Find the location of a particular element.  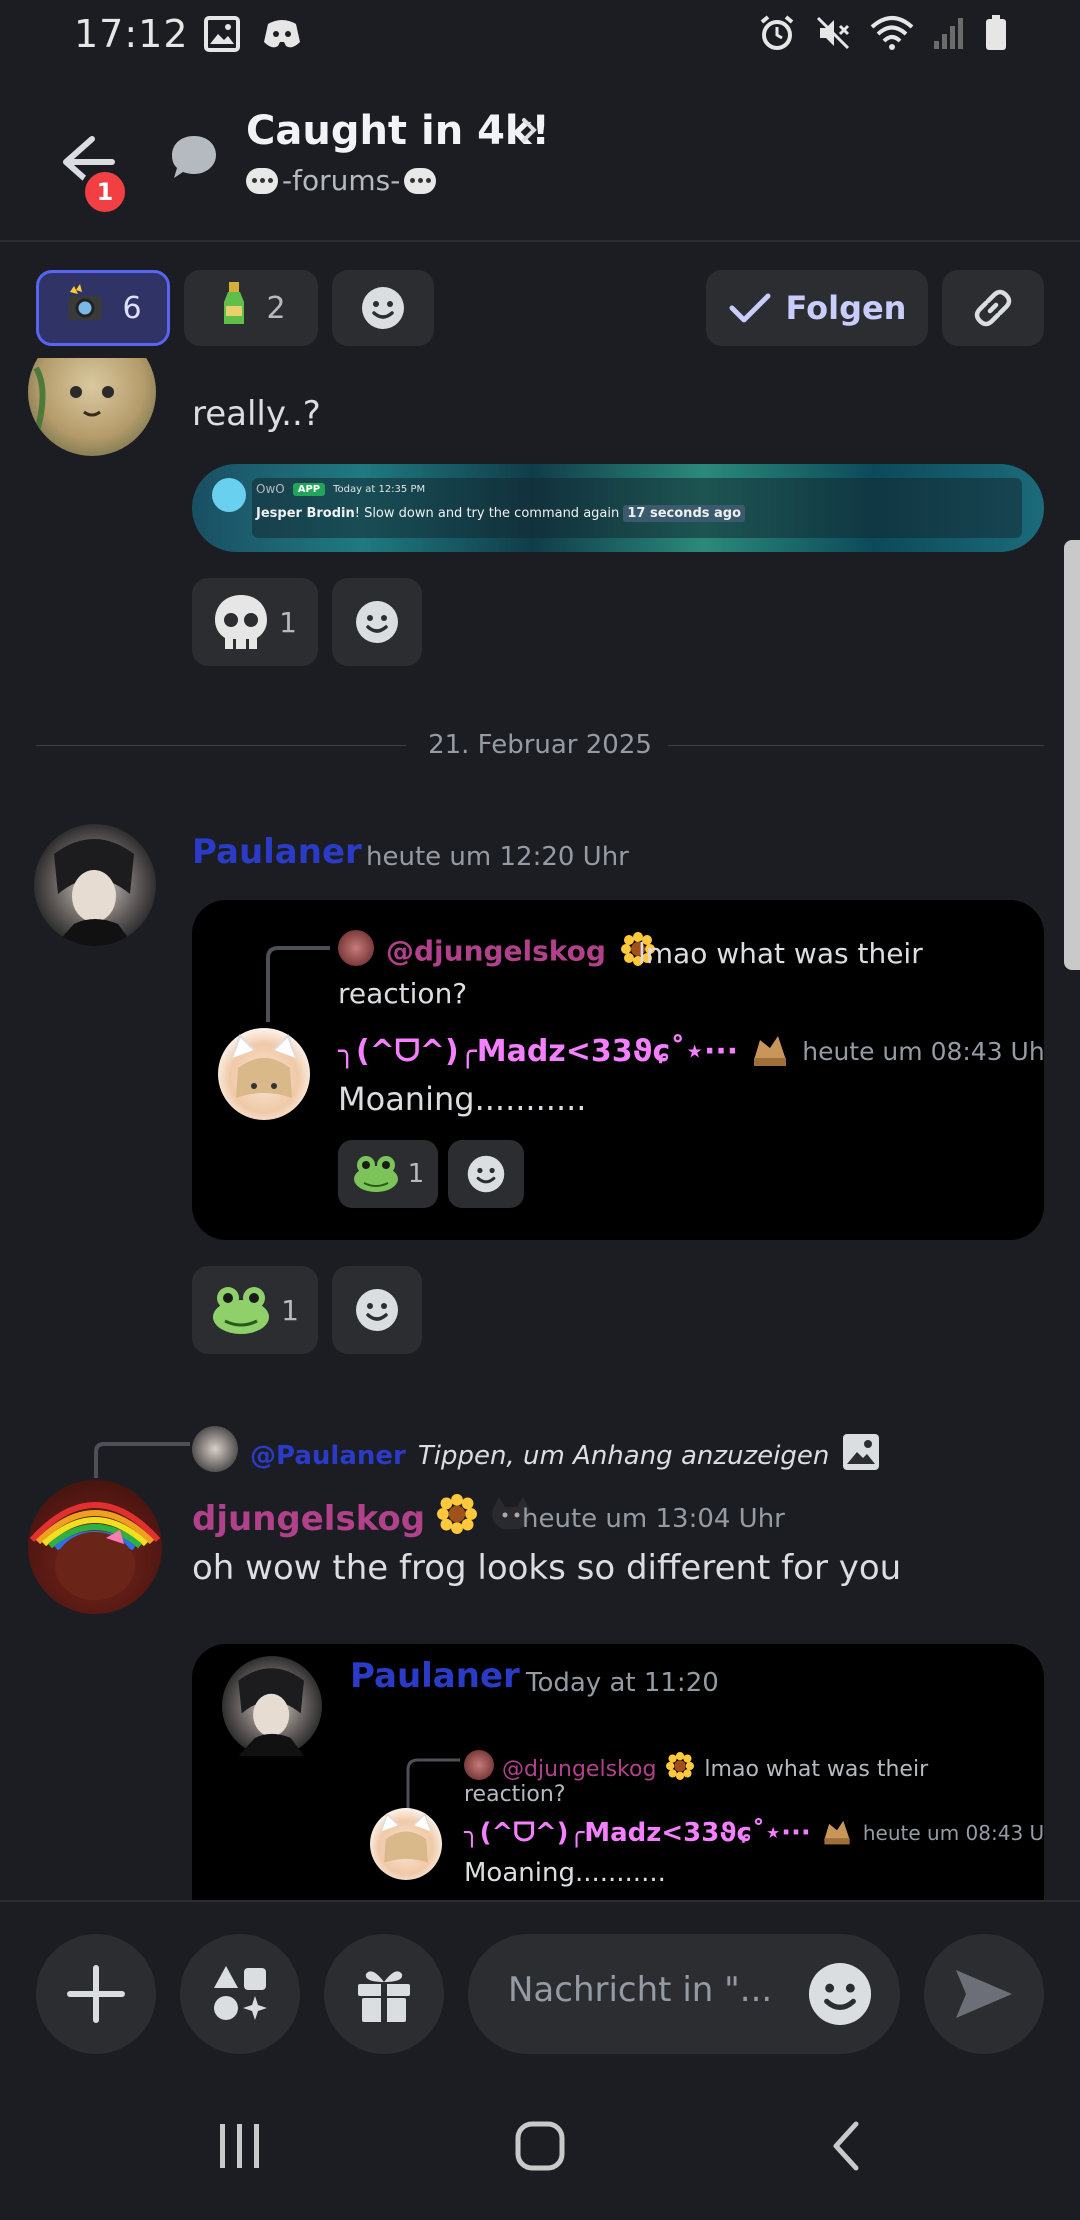

message-timestamp: heute um 12:20 Uhr is located at coordinates (497, 857).